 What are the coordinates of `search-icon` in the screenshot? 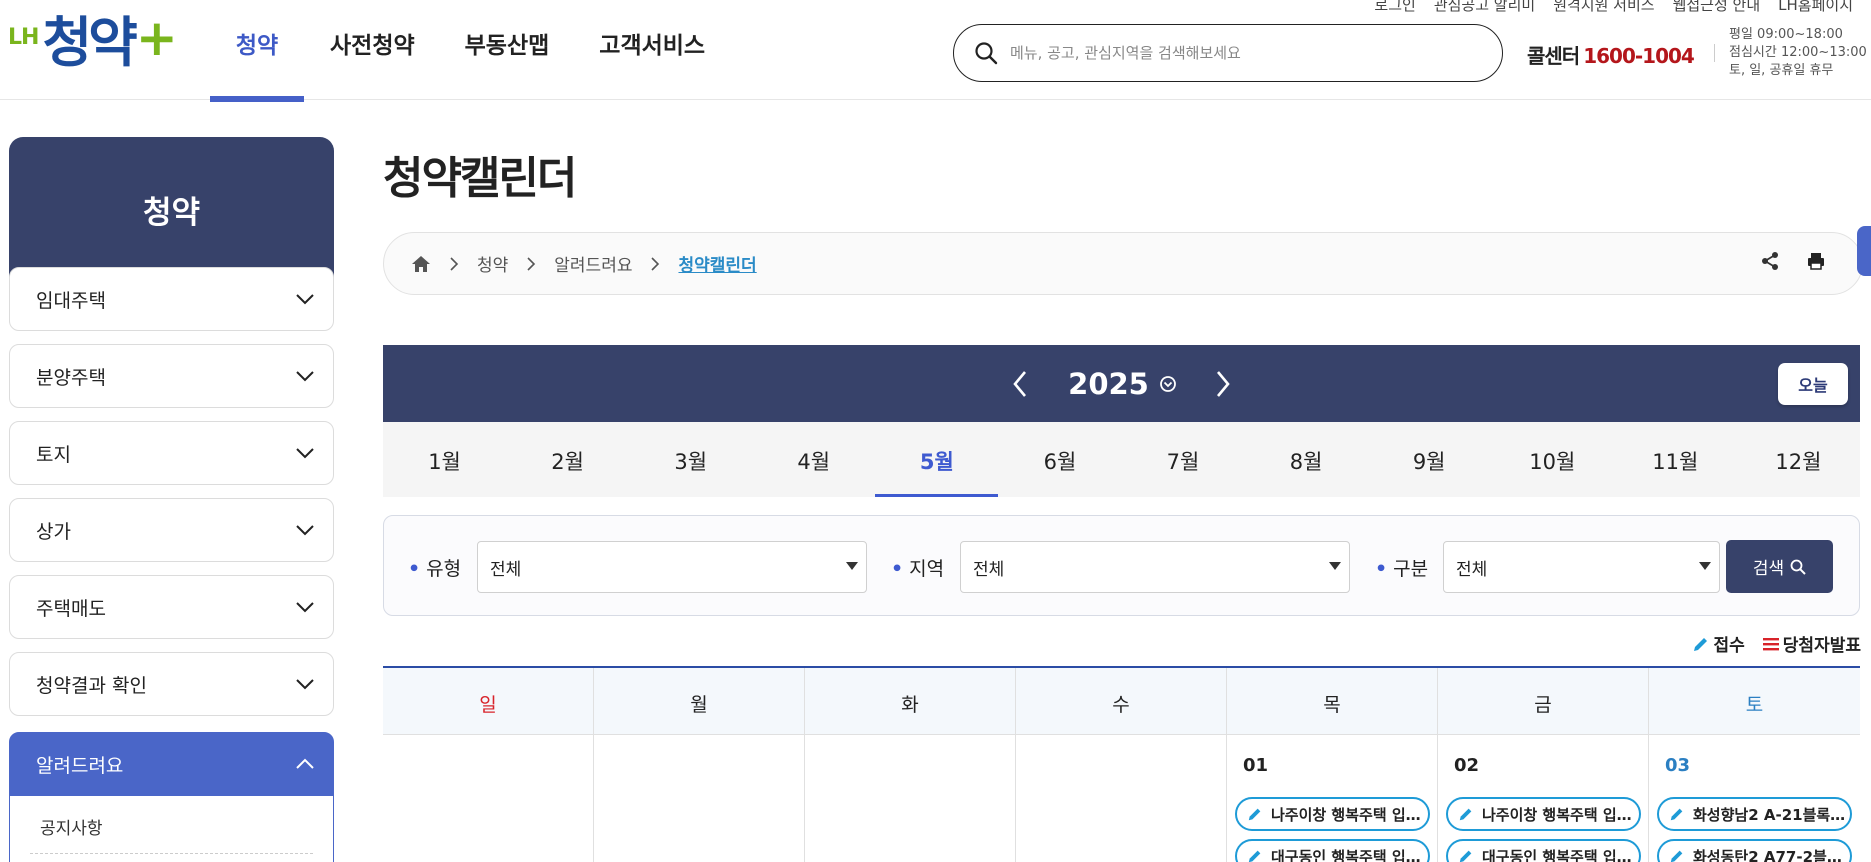 It's located at (986, 53).